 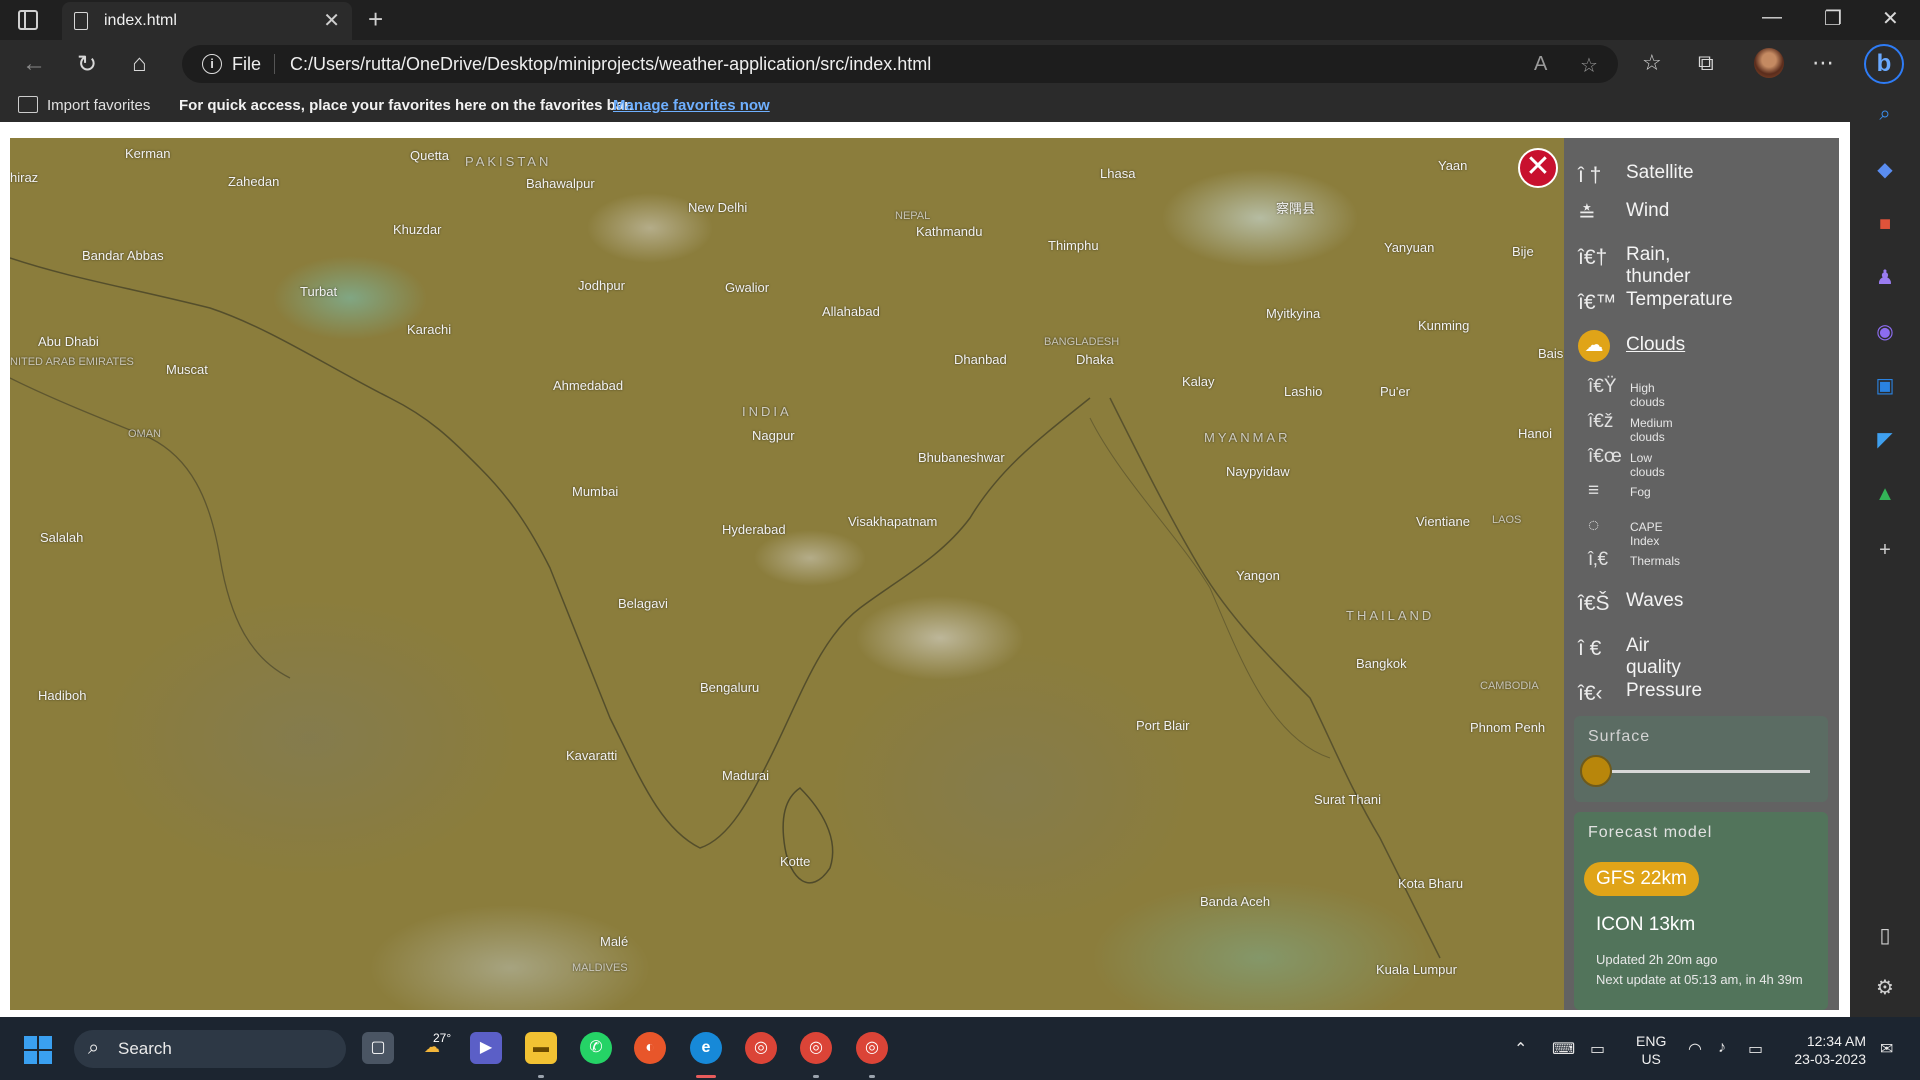 What do you see at coordinates (1095, 359) in the screenshot?
I see `map-label: Dhaka` at bounding box center [1095, 359].